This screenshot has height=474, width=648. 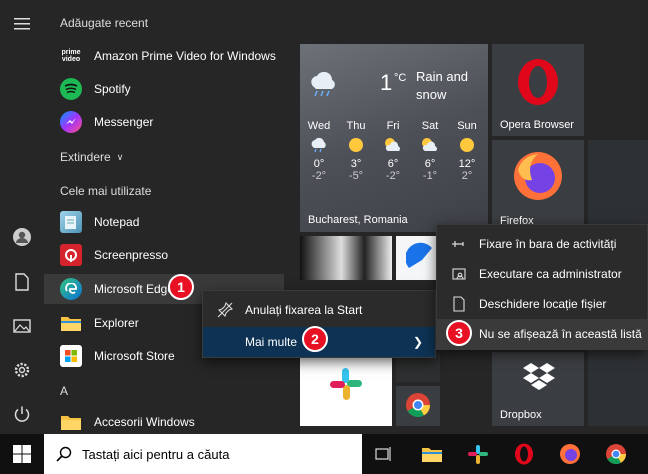 What do you see at coordinates (117, 222) in the screenshot?
I see `app-label: Notepad` at bounding box center [117, 222].